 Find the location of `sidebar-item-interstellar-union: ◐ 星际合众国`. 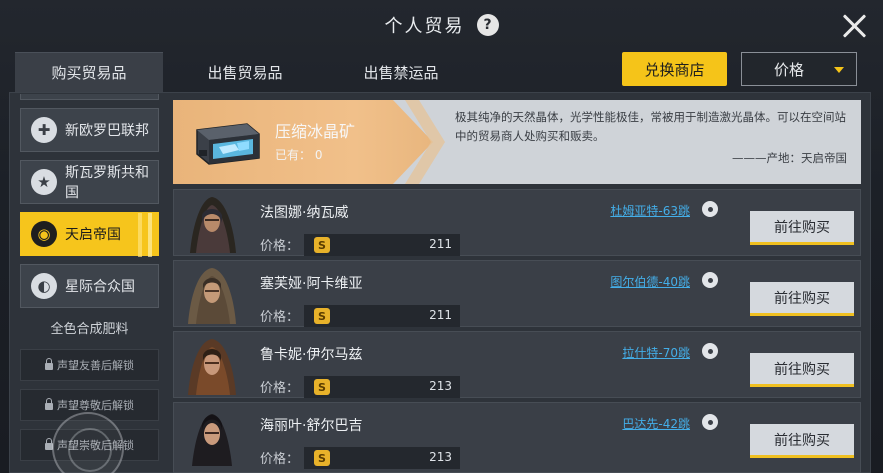

sidebar-item-interstellar-union: ◐ 星际合众国 is located at coordinates (89, 286).